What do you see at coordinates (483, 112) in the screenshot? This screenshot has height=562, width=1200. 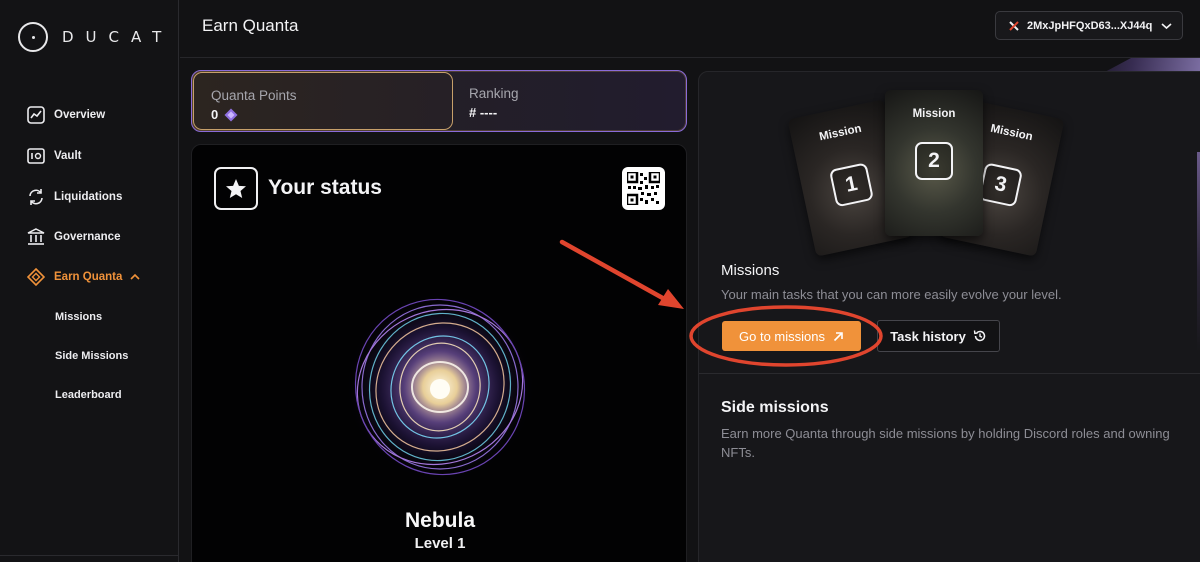 I see `ranking-value: # ----` at bounding box center [483, 112].